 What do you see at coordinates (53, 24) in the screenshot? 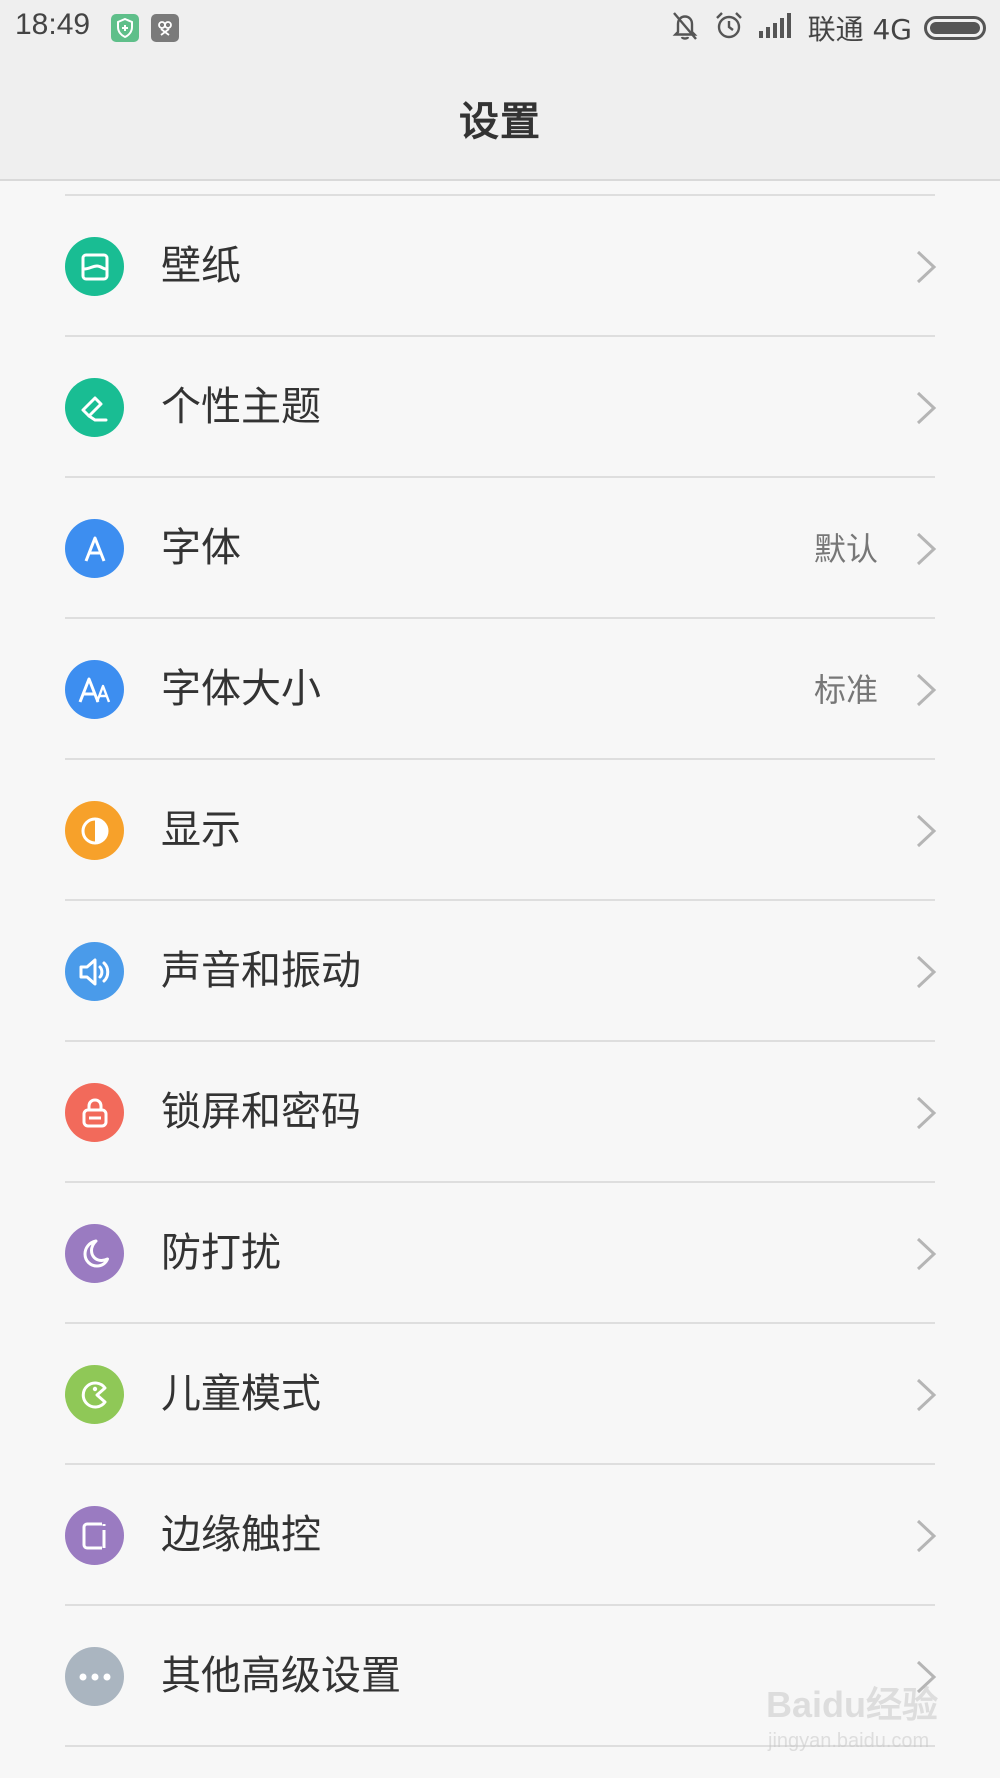
I see `status-time: 18:49` at bounding box center [53, 24].